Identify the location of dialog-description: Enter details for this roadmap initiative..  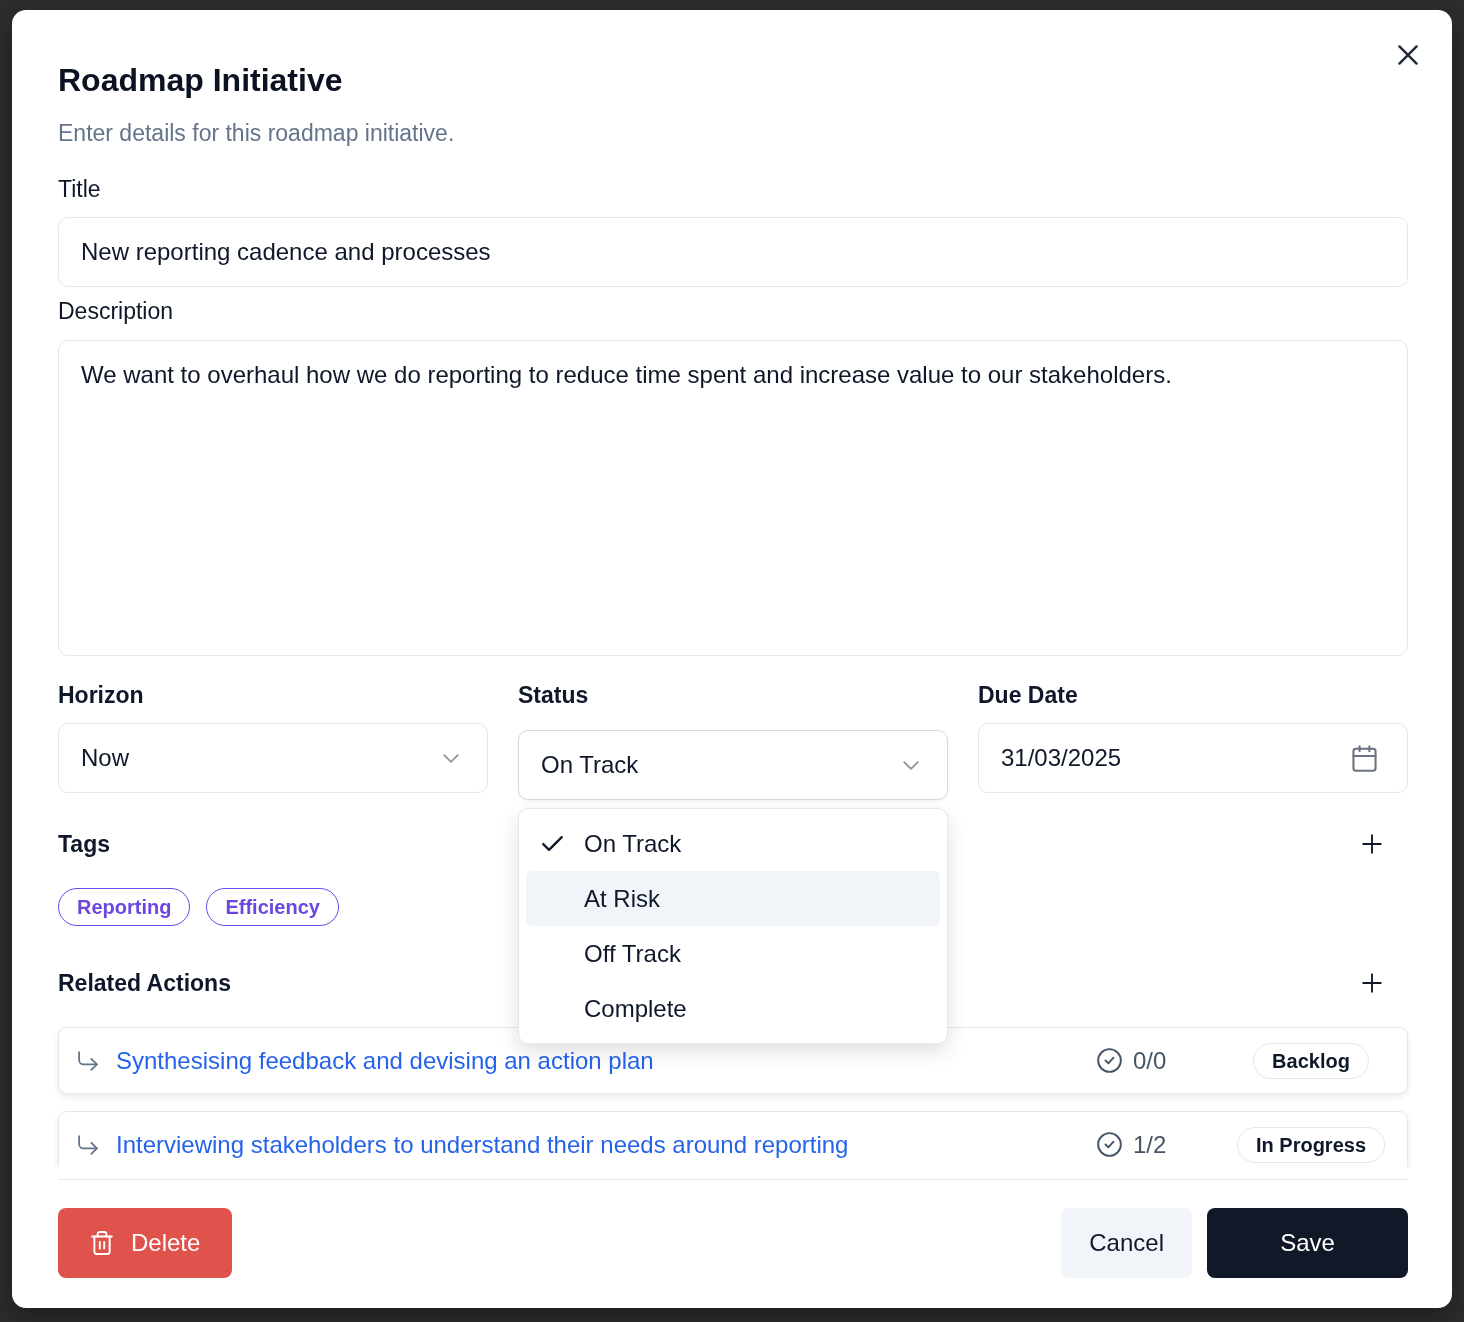
(257, 133).